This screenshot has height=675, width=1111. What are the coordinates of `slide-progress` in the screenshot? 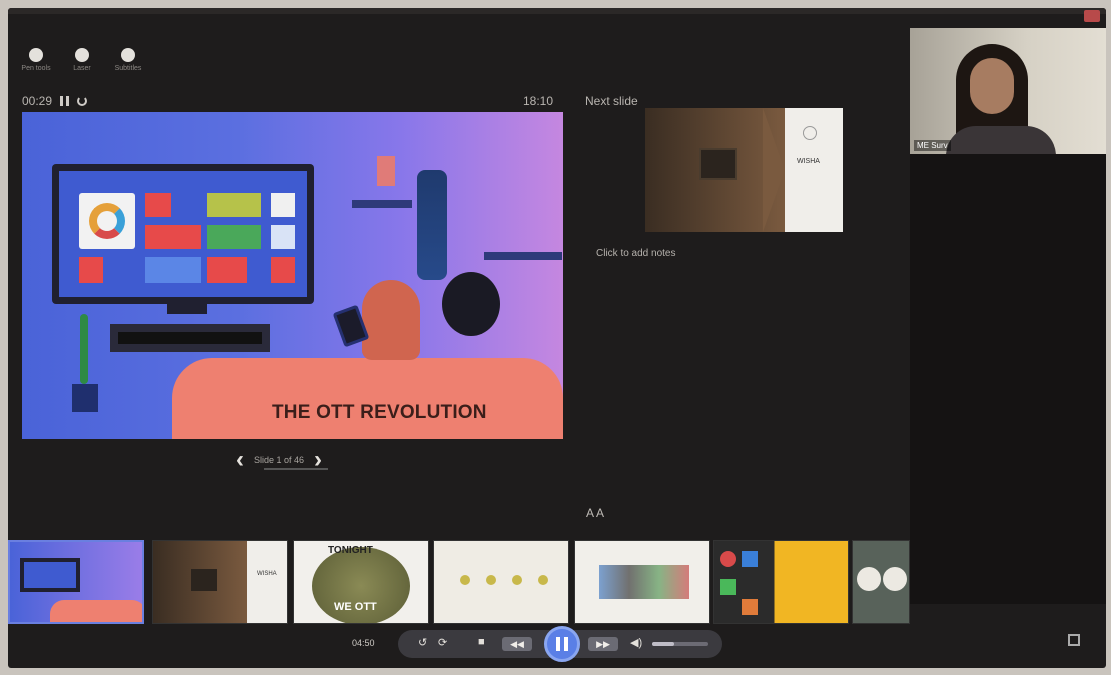 It's located at (296, 469).